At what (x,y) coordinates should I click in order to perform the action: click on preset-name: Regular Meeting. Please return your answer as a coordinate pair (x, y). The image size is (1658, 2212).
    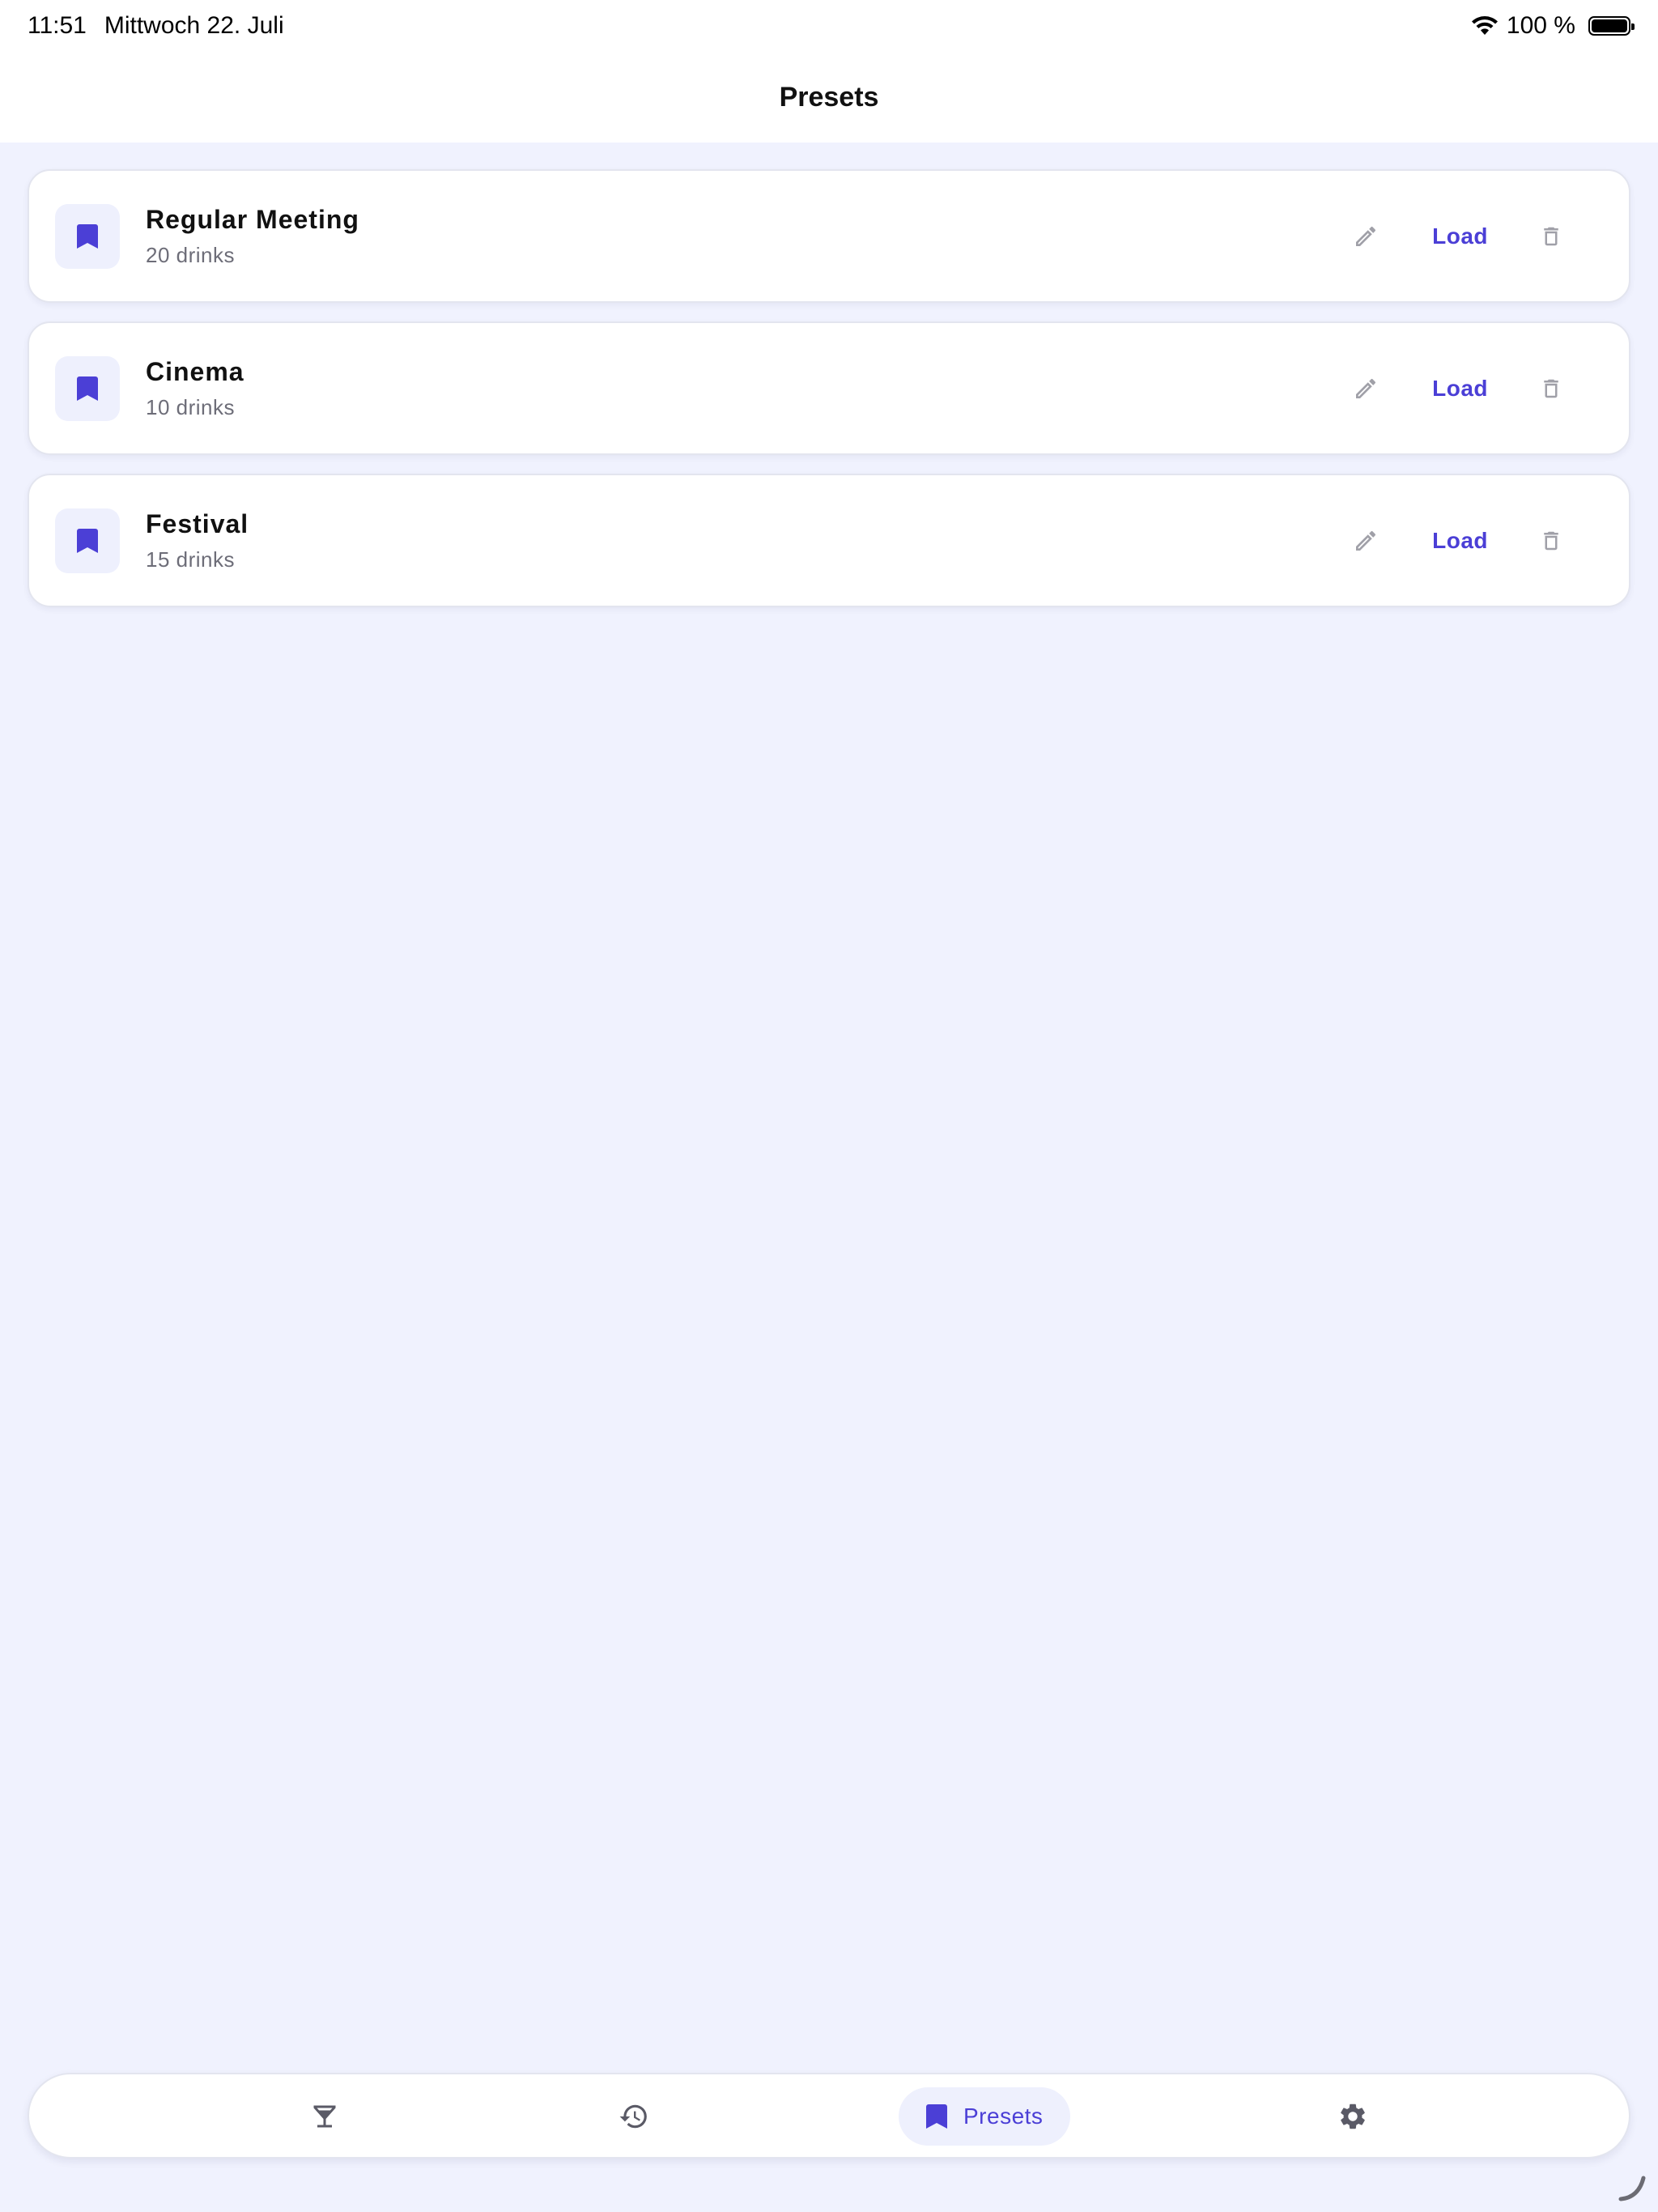
    Looking at the image, I should click on (252, 219).